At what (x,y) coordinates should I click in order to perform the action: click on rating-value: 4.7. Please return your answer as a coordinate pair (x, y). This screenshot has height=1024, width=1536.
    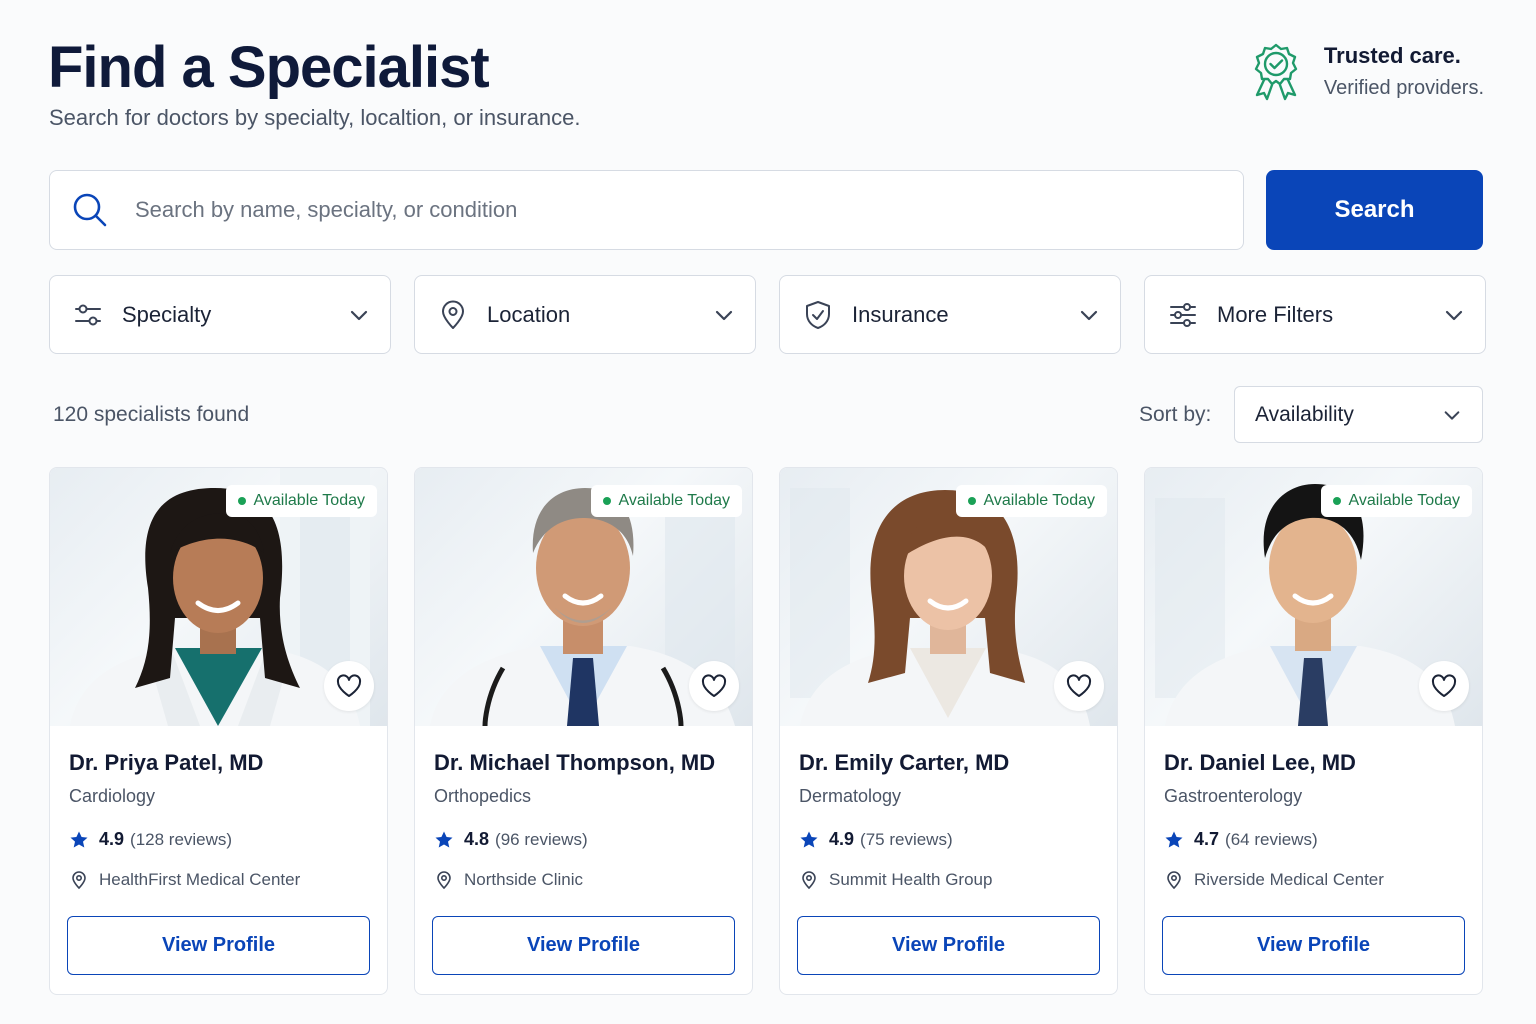
    Looking at the image, I should click on (1207, 839).